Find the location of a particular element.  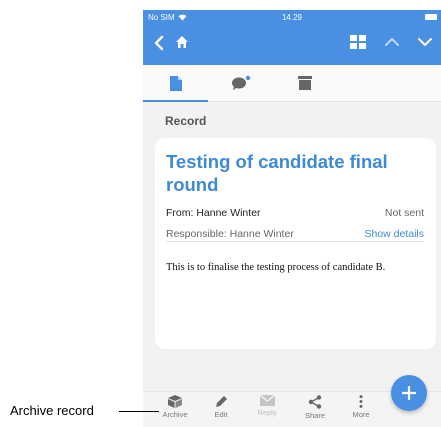

card-divider is located at coordinates (295, 241).